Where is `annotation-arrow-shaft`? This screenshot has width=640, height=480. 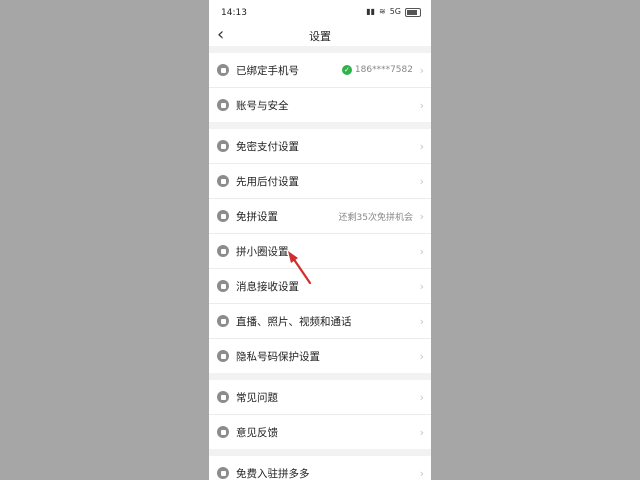 annotation-arrow-shaft is located at coordinates (301, 270).